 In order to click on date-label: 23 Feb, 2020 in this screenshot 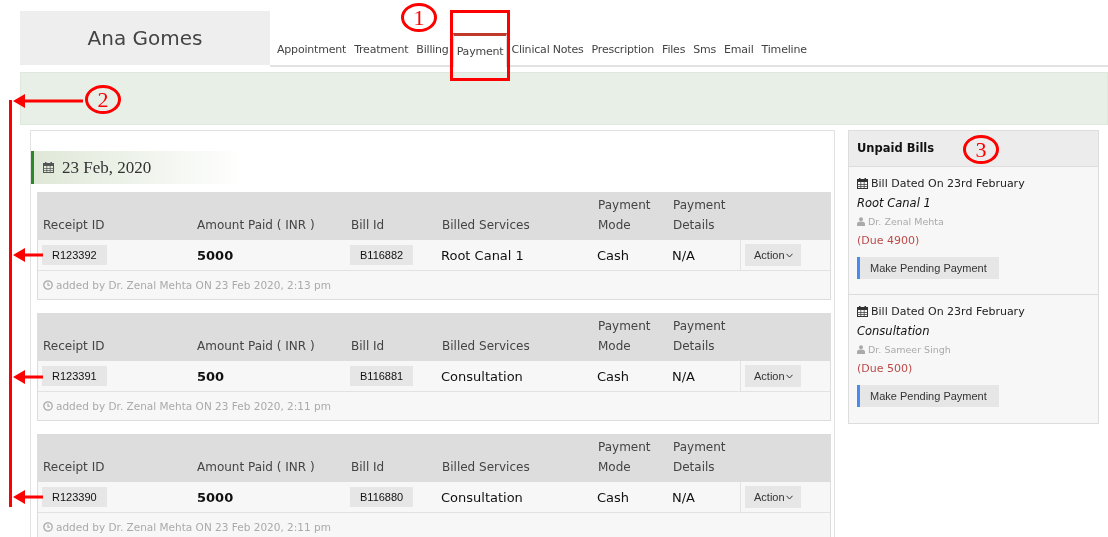, I will do `click(107, 167)`.